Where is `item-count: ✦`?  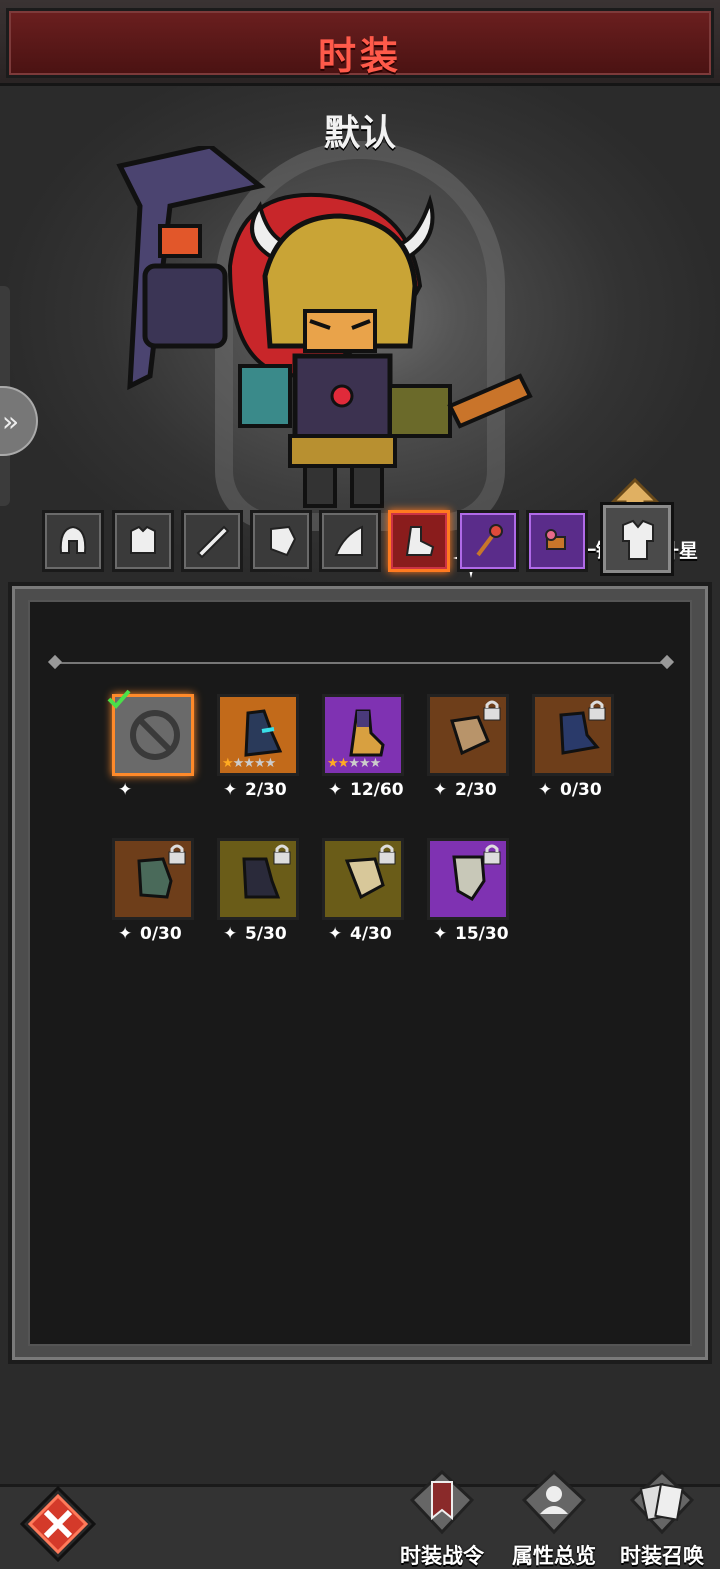
item-count: ✦ is located at coordinates (129, 790).